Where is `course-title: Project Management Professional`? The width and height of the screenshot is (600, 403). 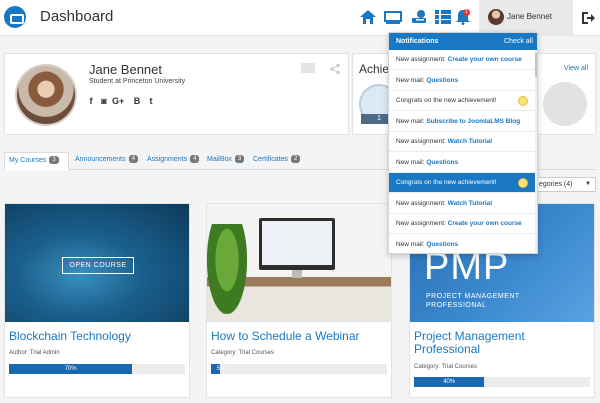 course-title: Project Management Professional is located at coordinates (504, 343).